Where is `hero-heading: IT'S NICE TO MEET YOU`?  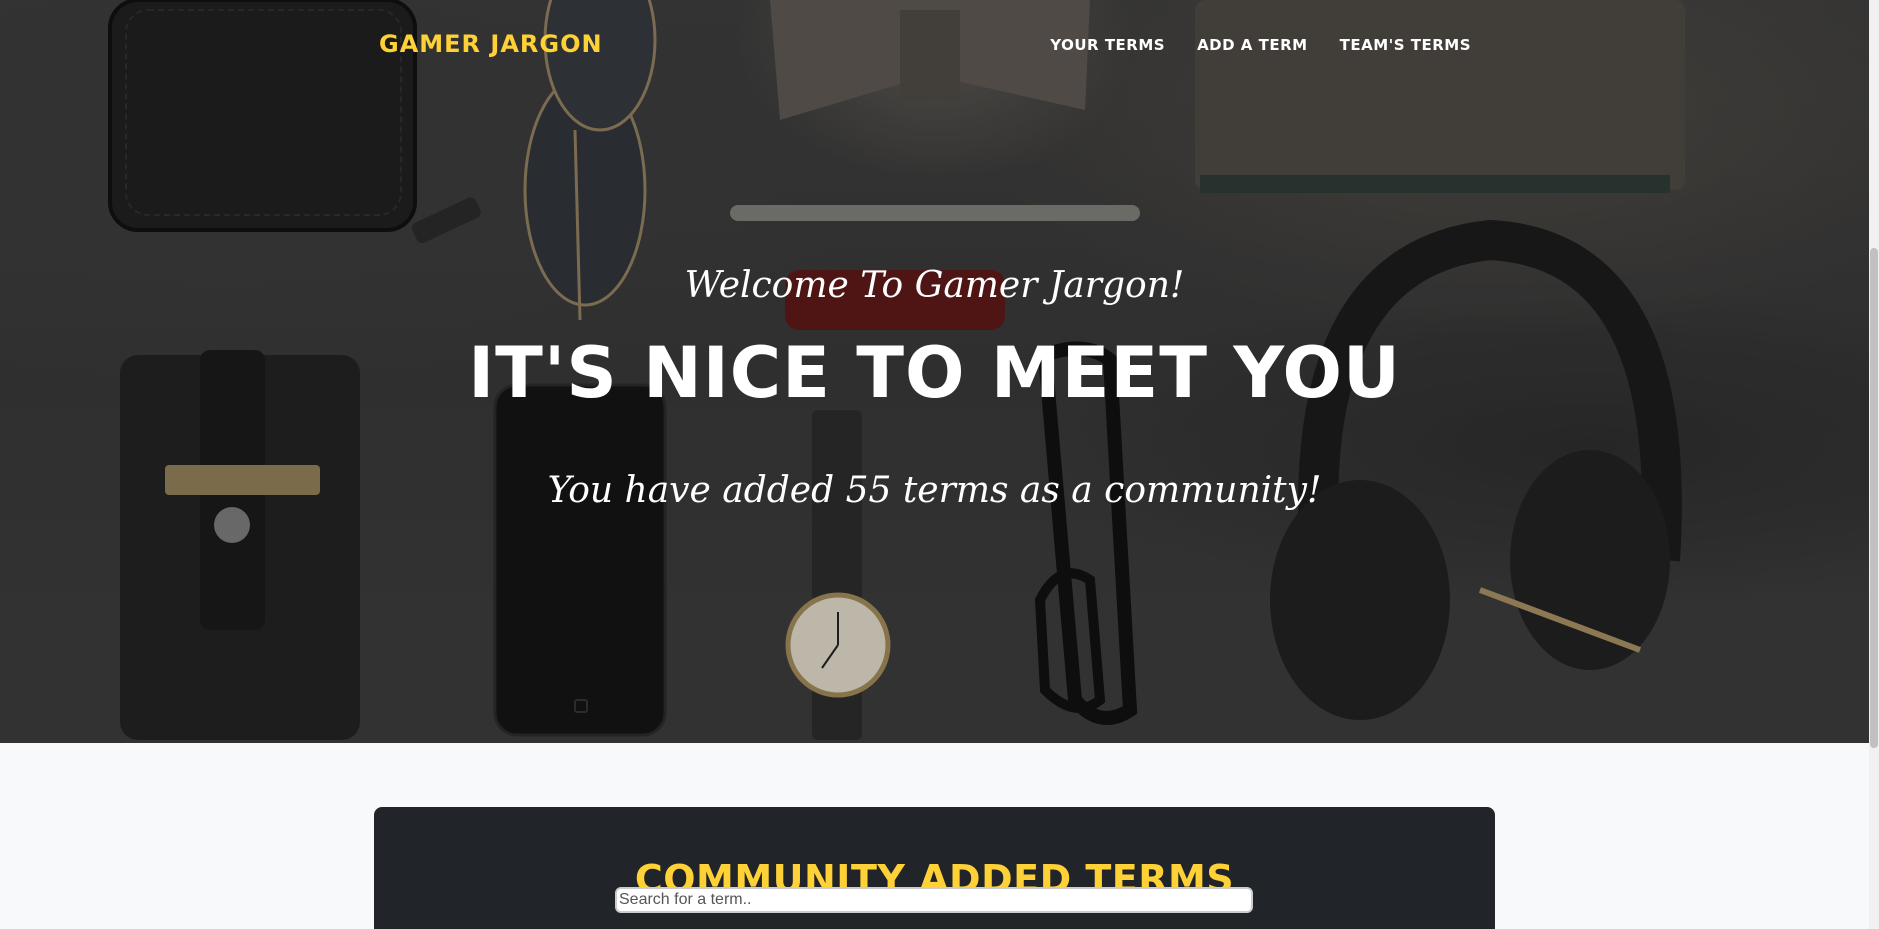 hero-heading: IT'S NICE TO MEET YOU is located at coordinates (934, 373).